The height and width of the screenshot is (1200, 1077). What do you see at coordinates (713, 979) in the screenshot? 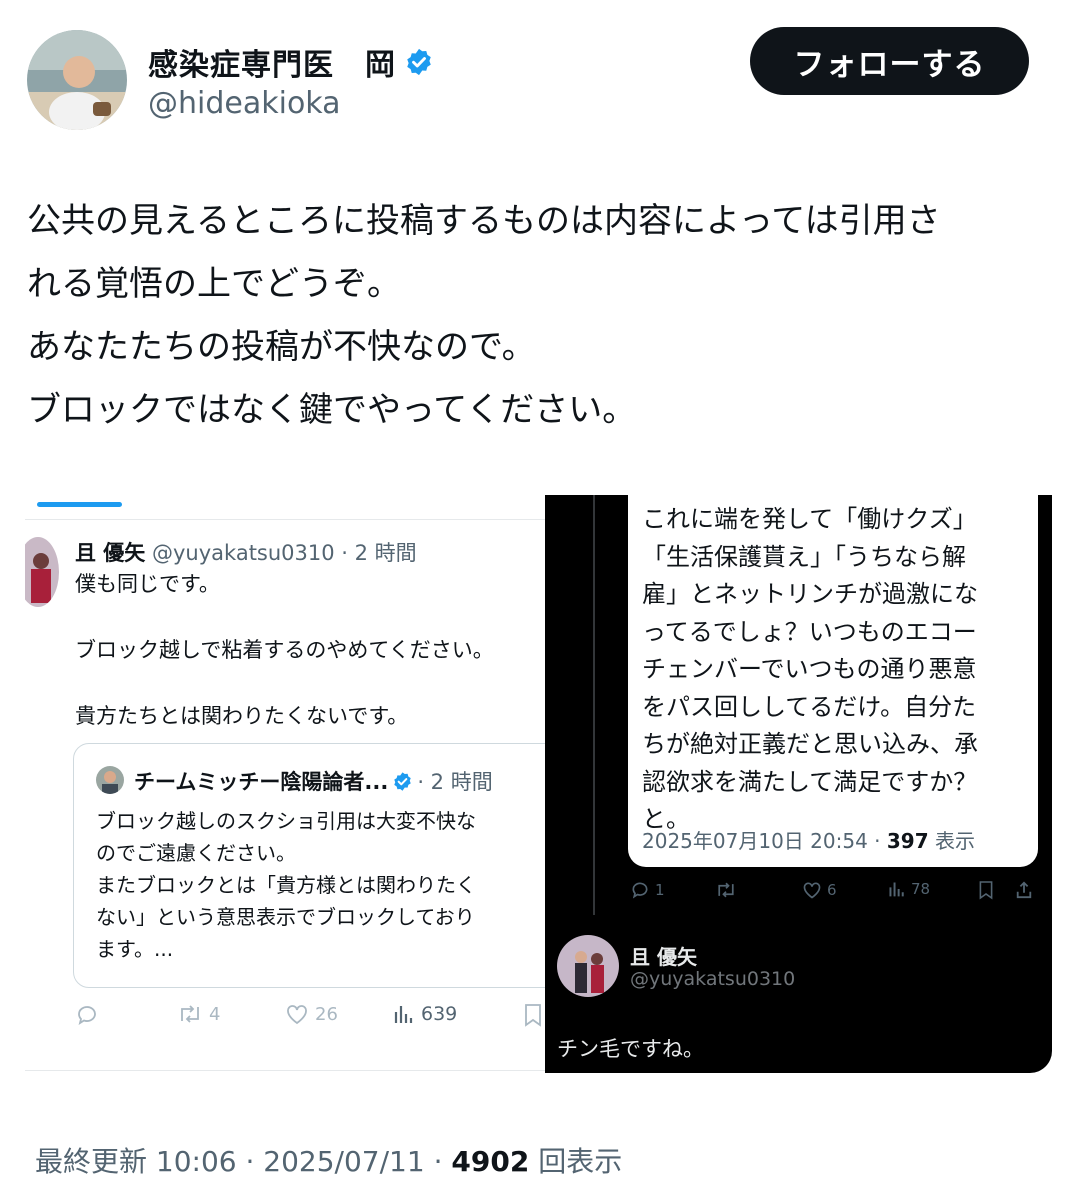
I see `reply-author-handle: @yuyakatsu0310` at bounding box center [713, 979].